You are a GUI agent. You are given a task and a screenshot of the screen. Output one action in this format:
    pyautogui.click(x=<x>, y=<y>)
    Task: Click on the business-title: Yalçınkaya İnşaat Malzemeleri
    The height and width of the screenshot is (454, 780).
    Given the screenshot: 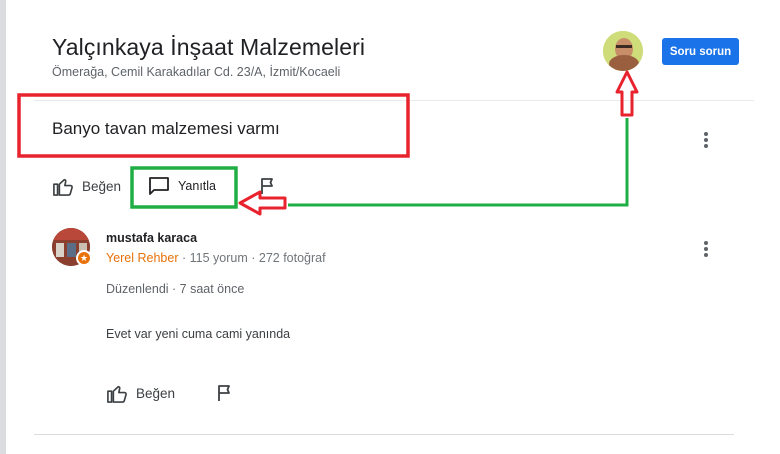 What is the action you would take?
    pyautogui.click(x=209, y=47)
    